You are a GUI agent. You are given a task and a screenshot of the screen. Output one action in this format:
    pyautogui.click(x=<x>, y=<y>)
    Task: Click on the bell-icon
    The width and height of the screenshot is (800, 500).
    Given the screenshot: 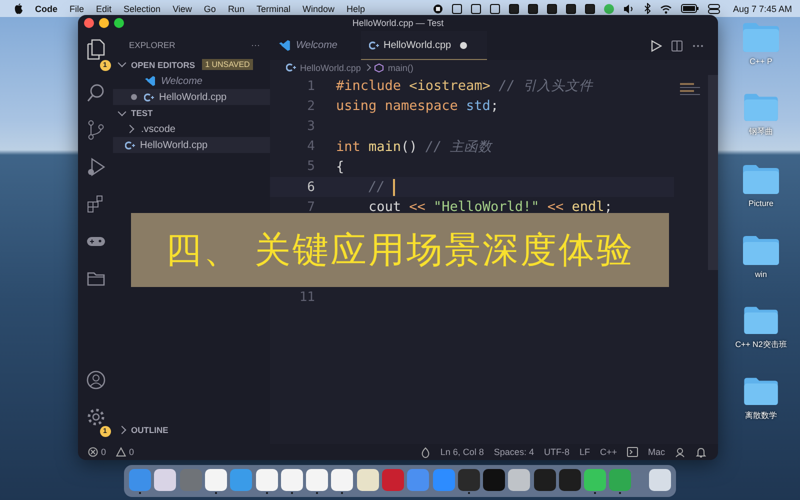 What is the action you would take?
    pyautogui.click(x=701, y=452)
    